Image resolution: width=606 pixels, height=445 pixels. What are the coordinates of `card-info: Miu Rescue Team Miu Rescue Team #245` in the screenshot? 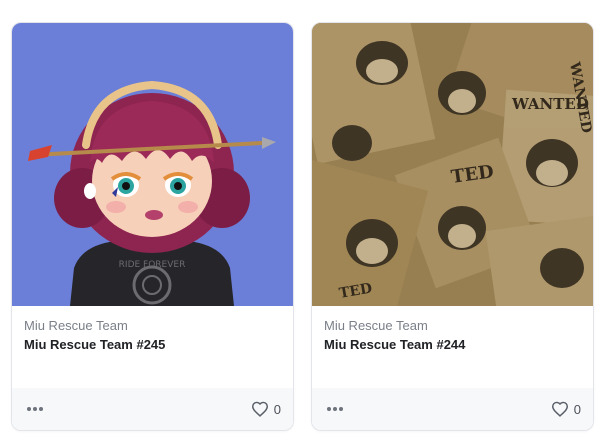 It's located at (152, 335).